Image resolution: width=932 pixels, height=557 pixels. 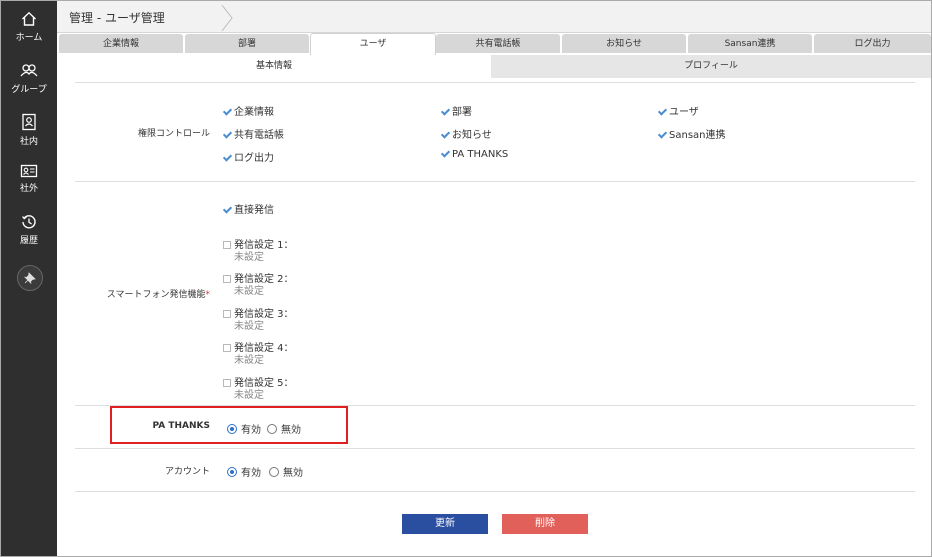 What do you see at coordinates (248, 156) in the screenshot?
I see `permission-log-checkbox: ログ出力` at bounding box center [248, 156].